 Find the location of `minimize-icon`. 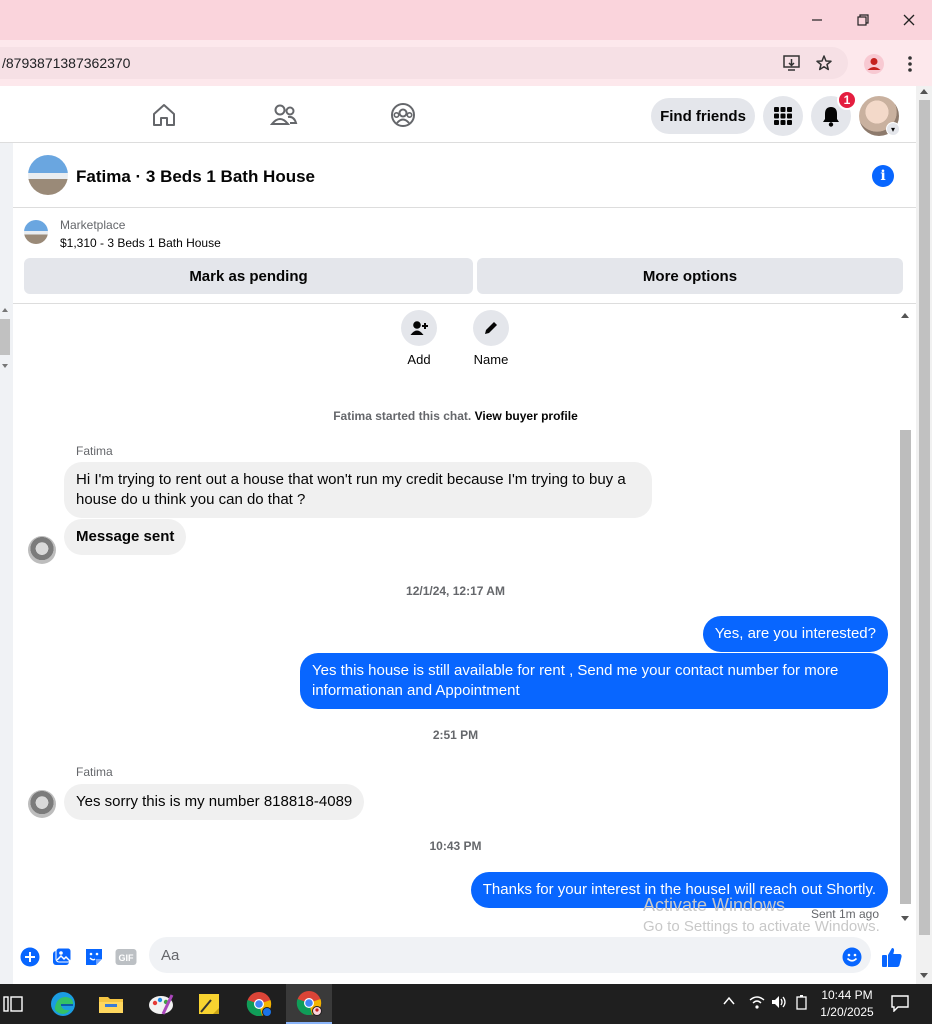

minimize-icon is located at coordinates (817, 20).